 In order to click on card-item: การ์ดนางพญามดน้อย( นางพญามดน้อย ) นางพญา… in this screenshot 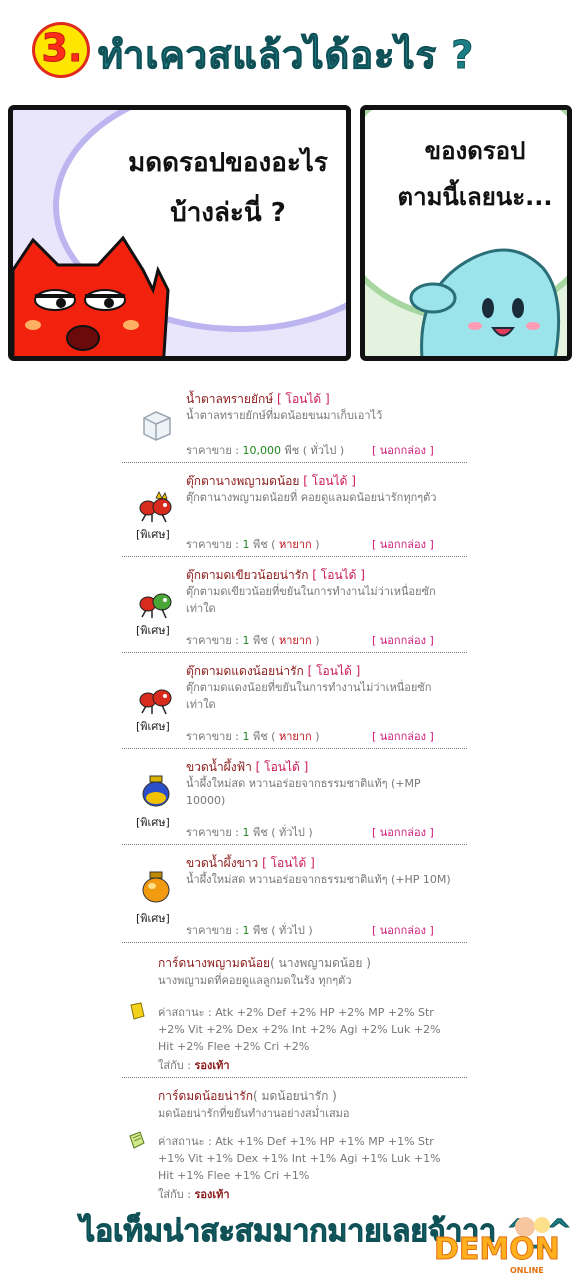, I will do `click(294, 1010)`.